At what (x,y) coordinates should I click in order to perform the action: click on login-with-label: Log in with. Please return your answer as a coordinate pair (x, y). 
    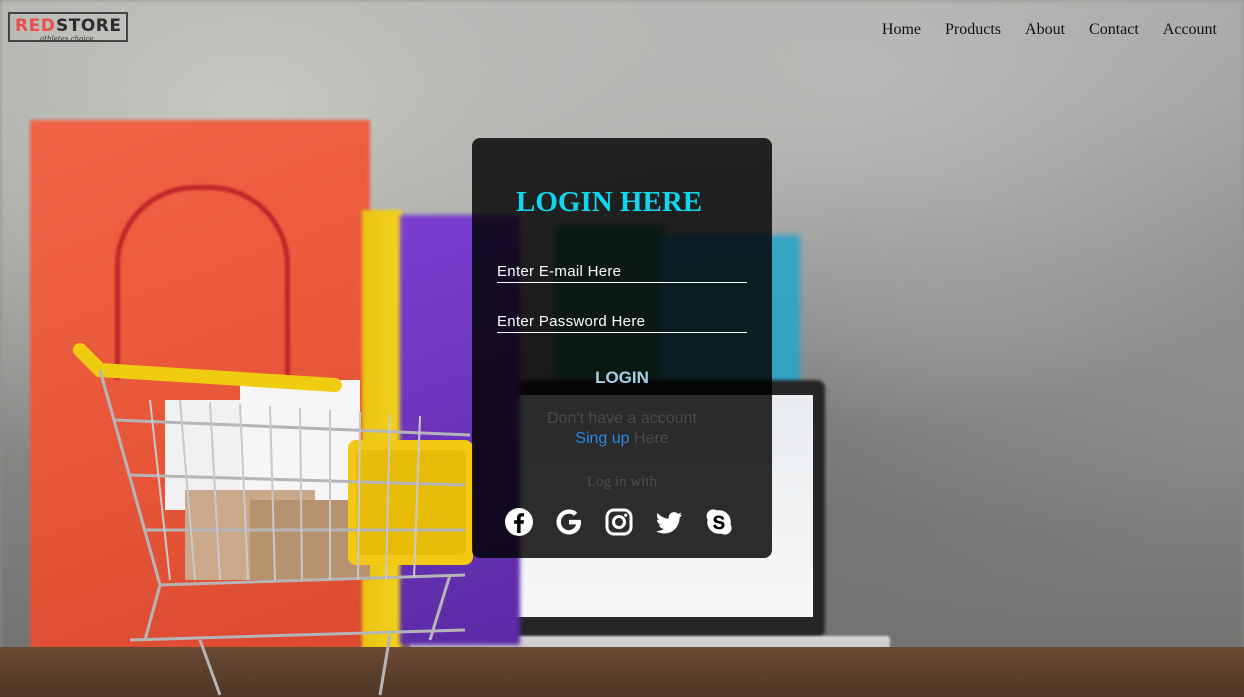
    Looking at the image, I should click on (622, 482).